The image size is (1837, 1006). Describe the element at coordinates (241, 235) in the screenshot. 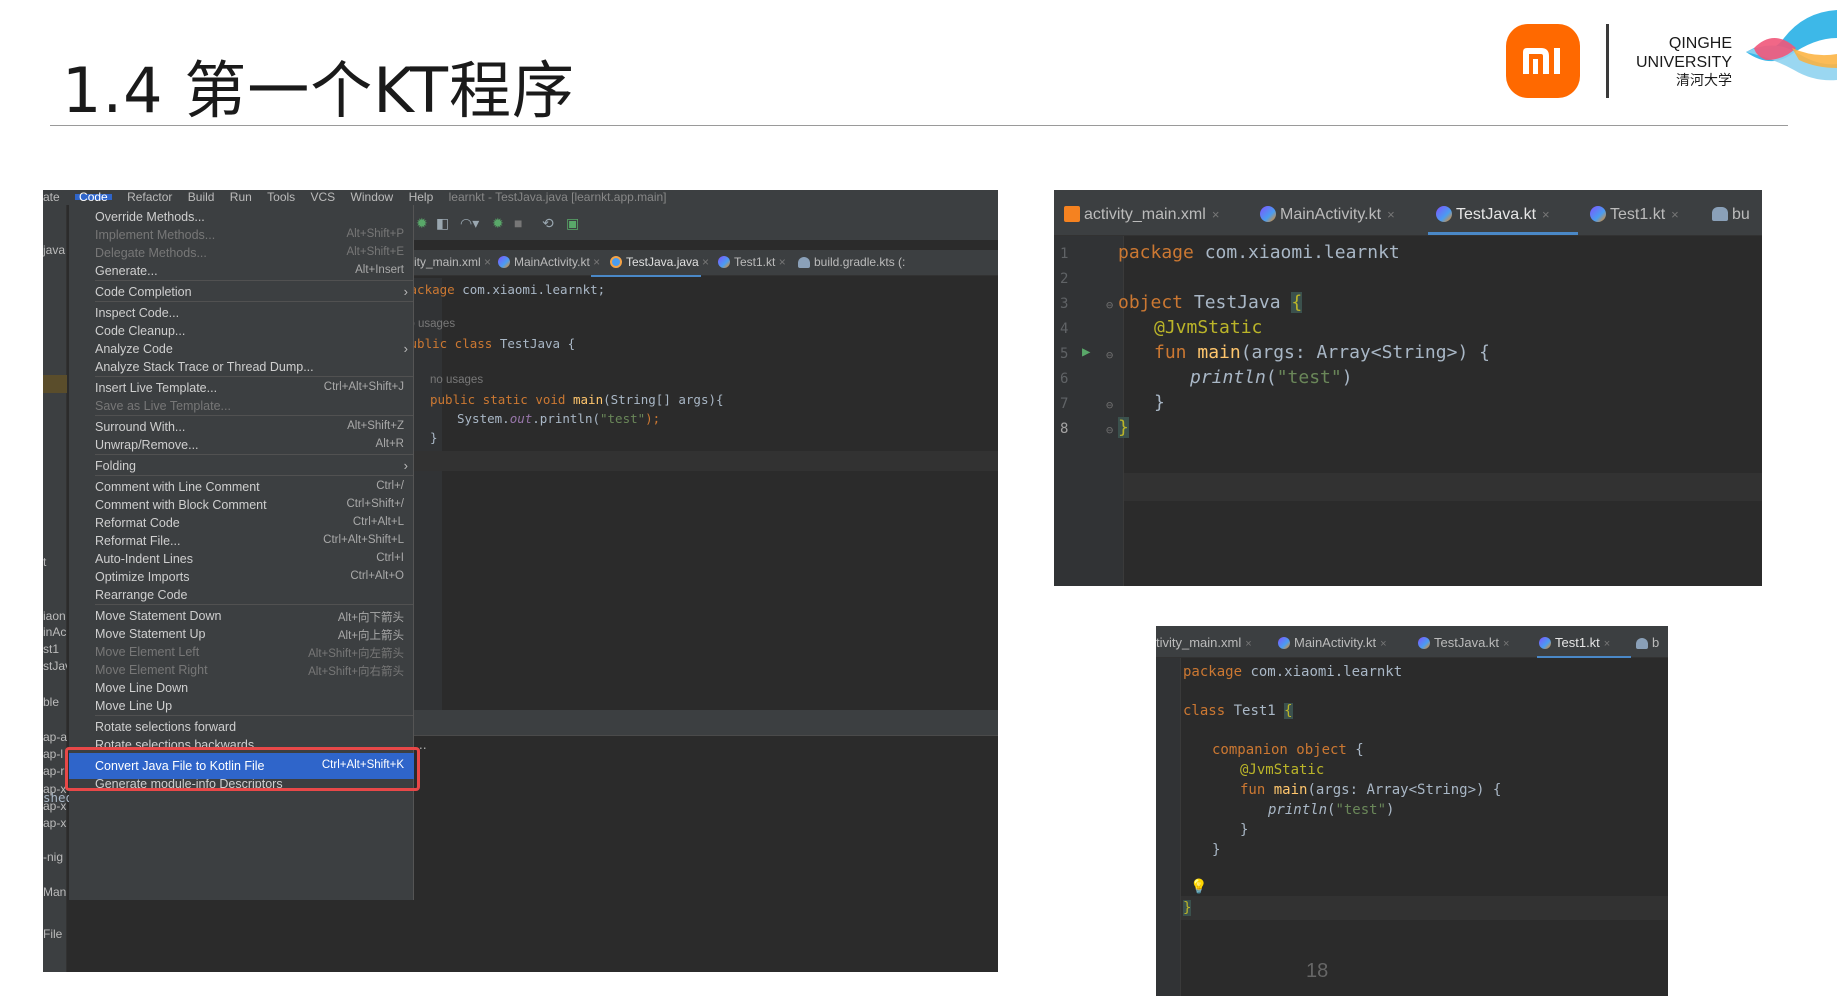

I see `menu-item-implement-methods: Implement Methods... Alt+Shift+P` at that location.